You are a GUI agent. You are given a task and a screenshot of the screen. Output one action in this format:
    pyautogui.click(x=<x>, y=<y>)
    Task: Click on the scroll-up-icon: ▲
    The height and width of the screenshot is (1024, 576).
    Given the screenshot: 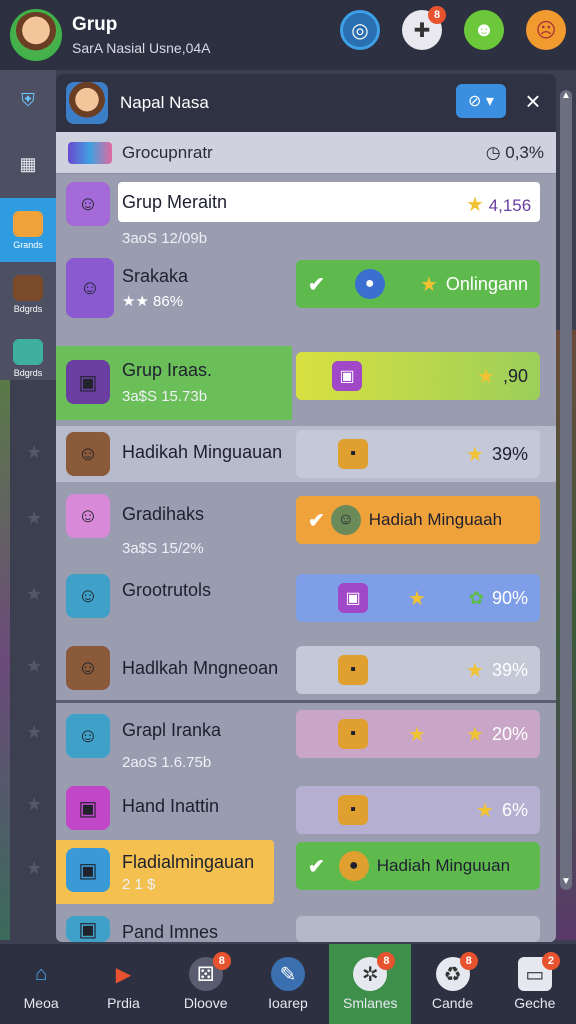 What is the action you would take?
    pyautogui.click(x=566, y=97)
    